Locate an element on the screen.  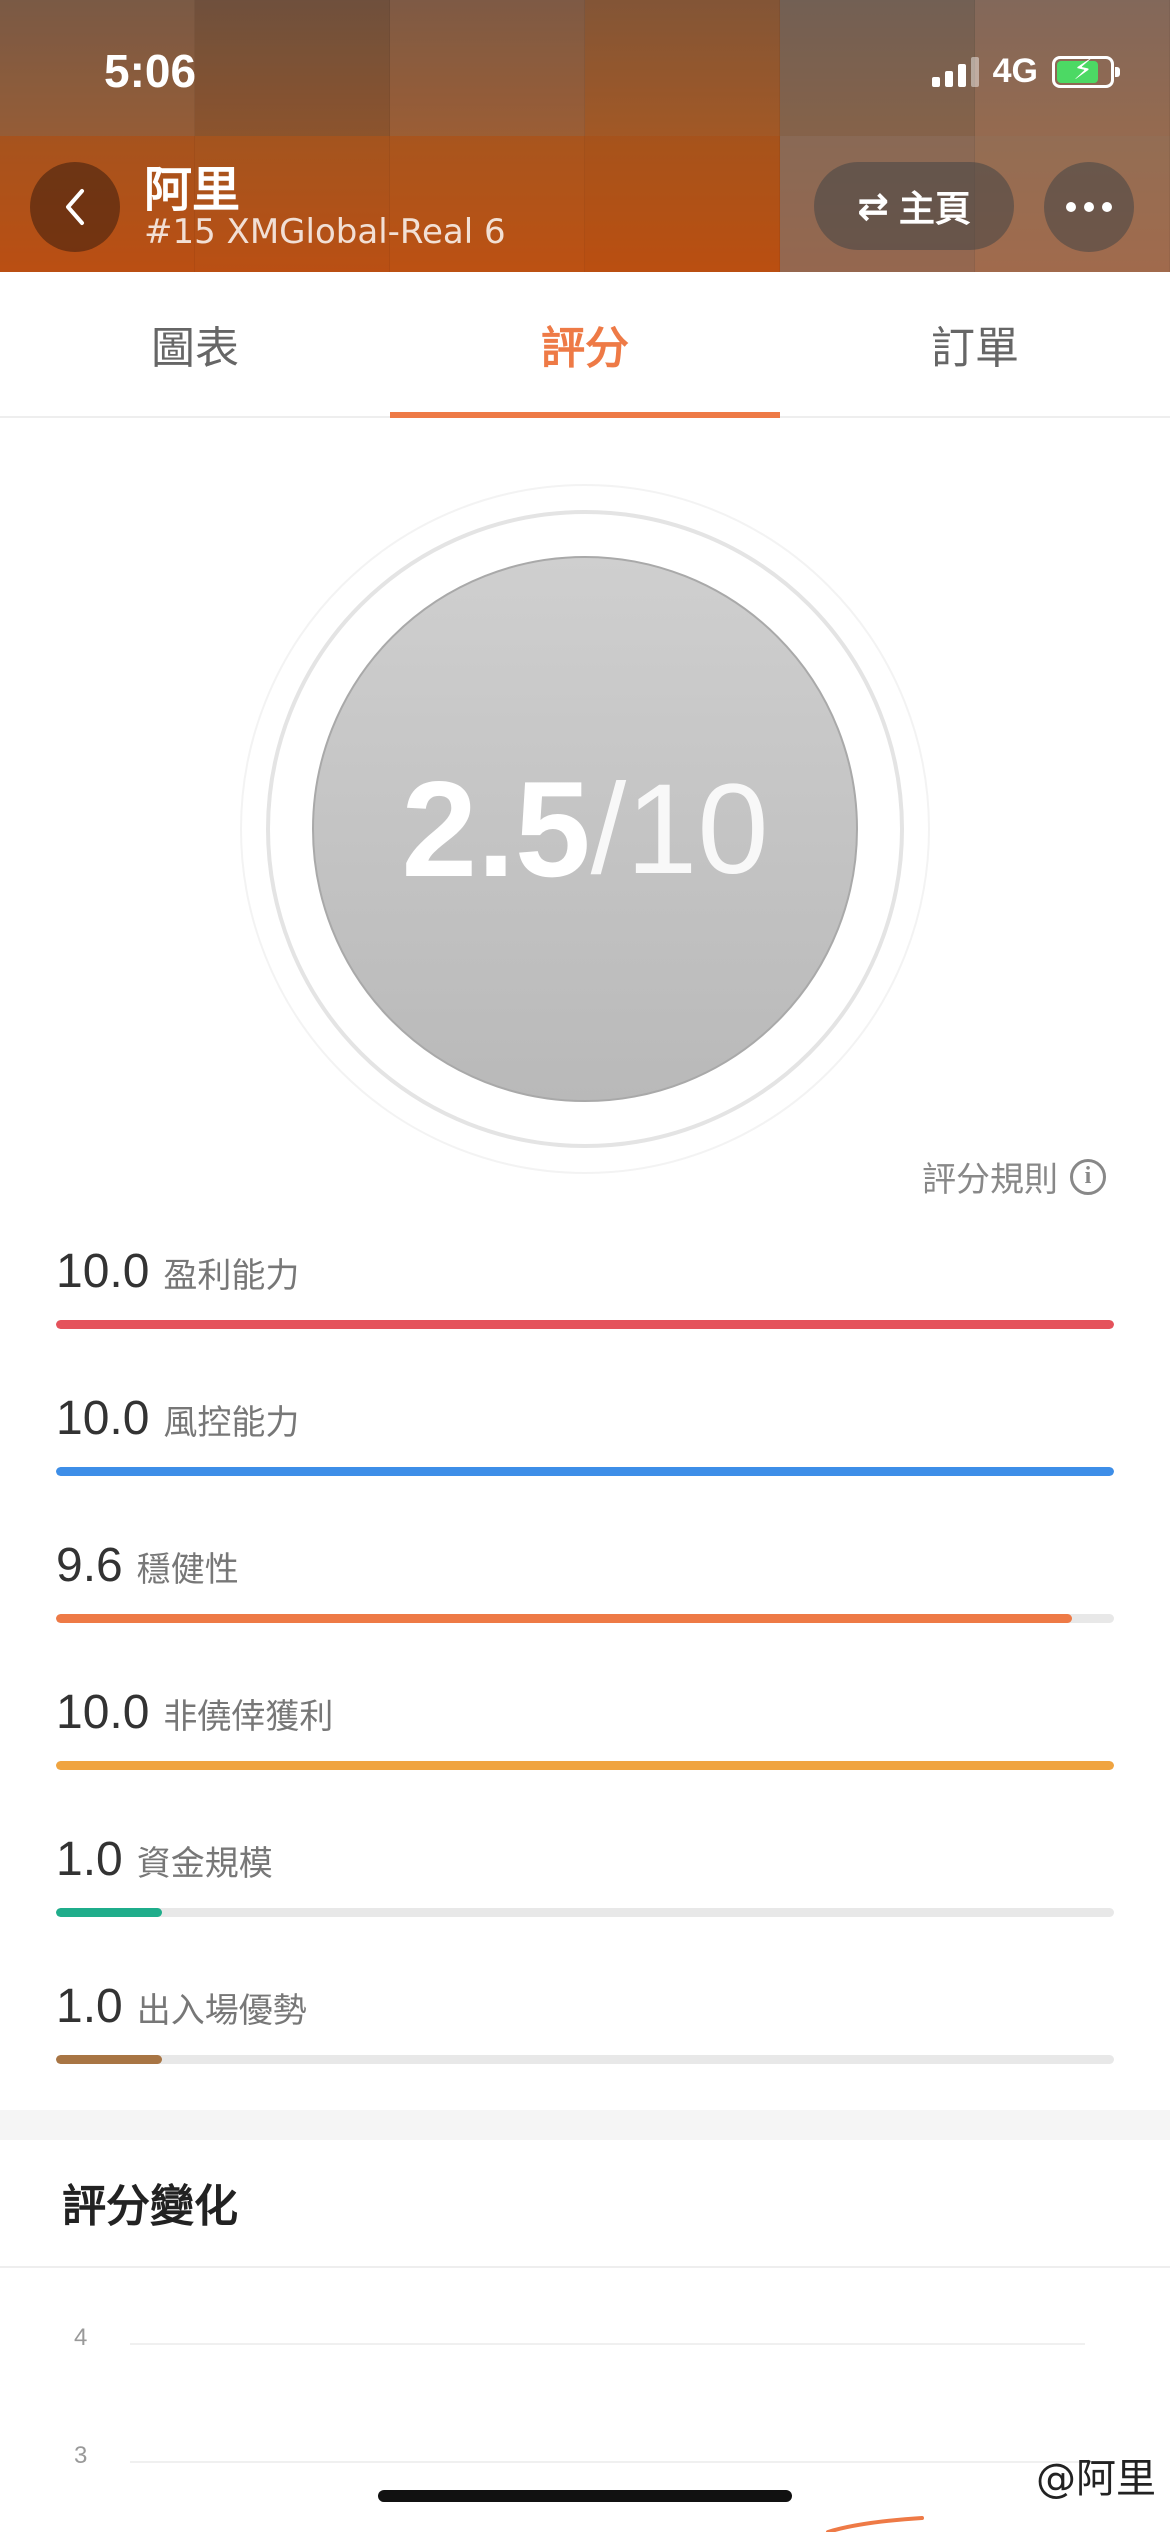
score-history-title: 評分變化 is located at coordinates (150, 2206).